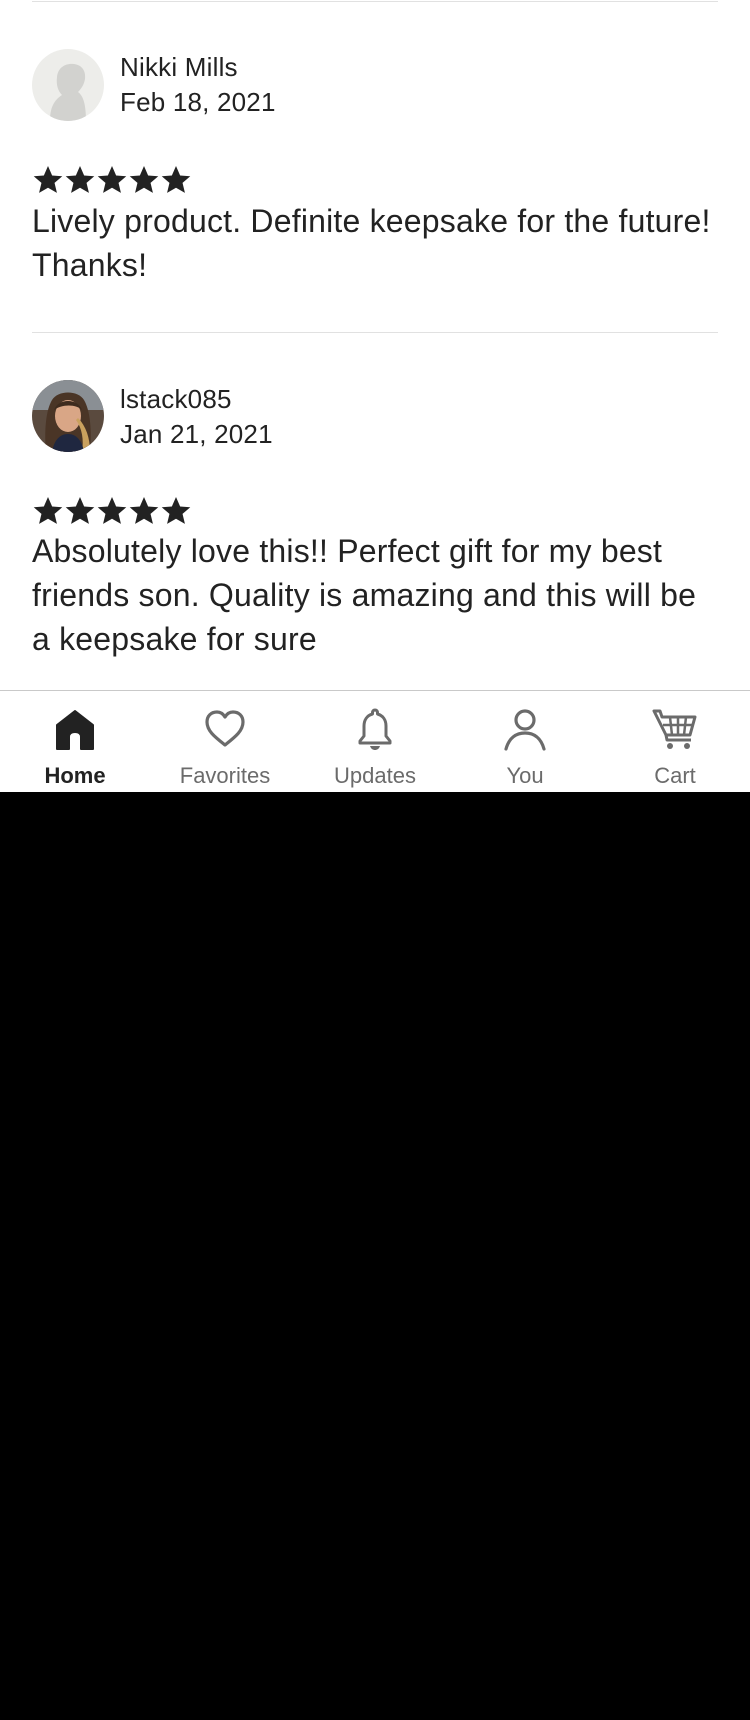 This screenshot has height=1720, width=750. I want to click on nav-label: Updates, so click(375, 775).